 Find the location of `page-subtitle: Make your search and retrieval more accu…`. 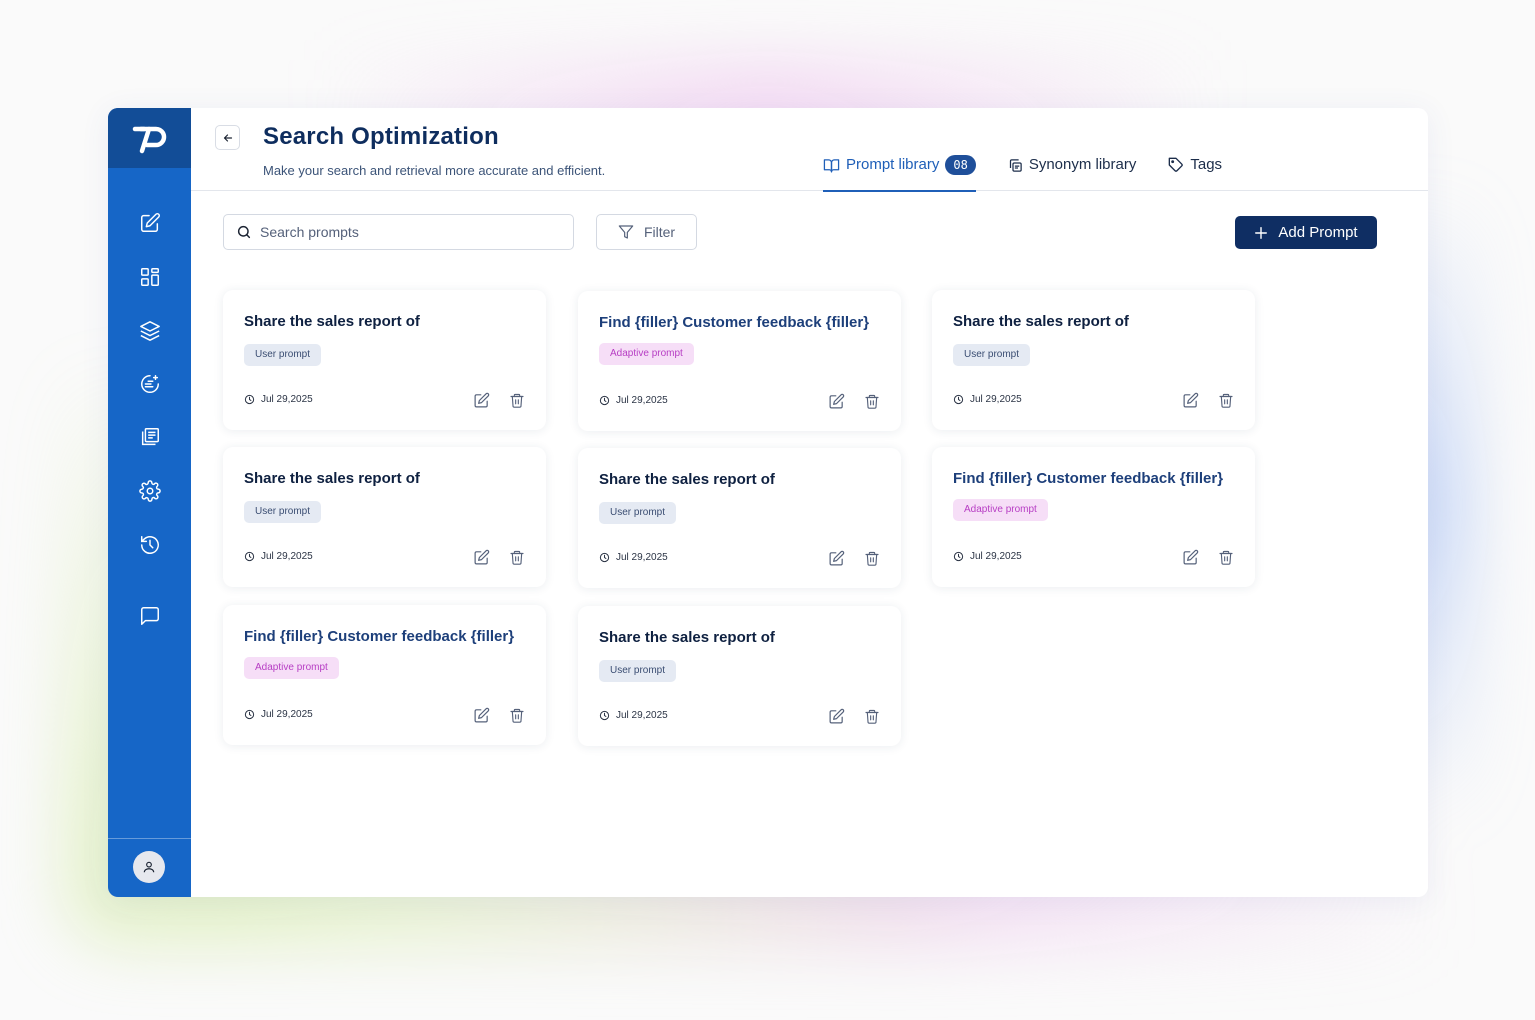

page-subtitle: Make your search and retrieval more accu… is located at coordinates (434, 170).